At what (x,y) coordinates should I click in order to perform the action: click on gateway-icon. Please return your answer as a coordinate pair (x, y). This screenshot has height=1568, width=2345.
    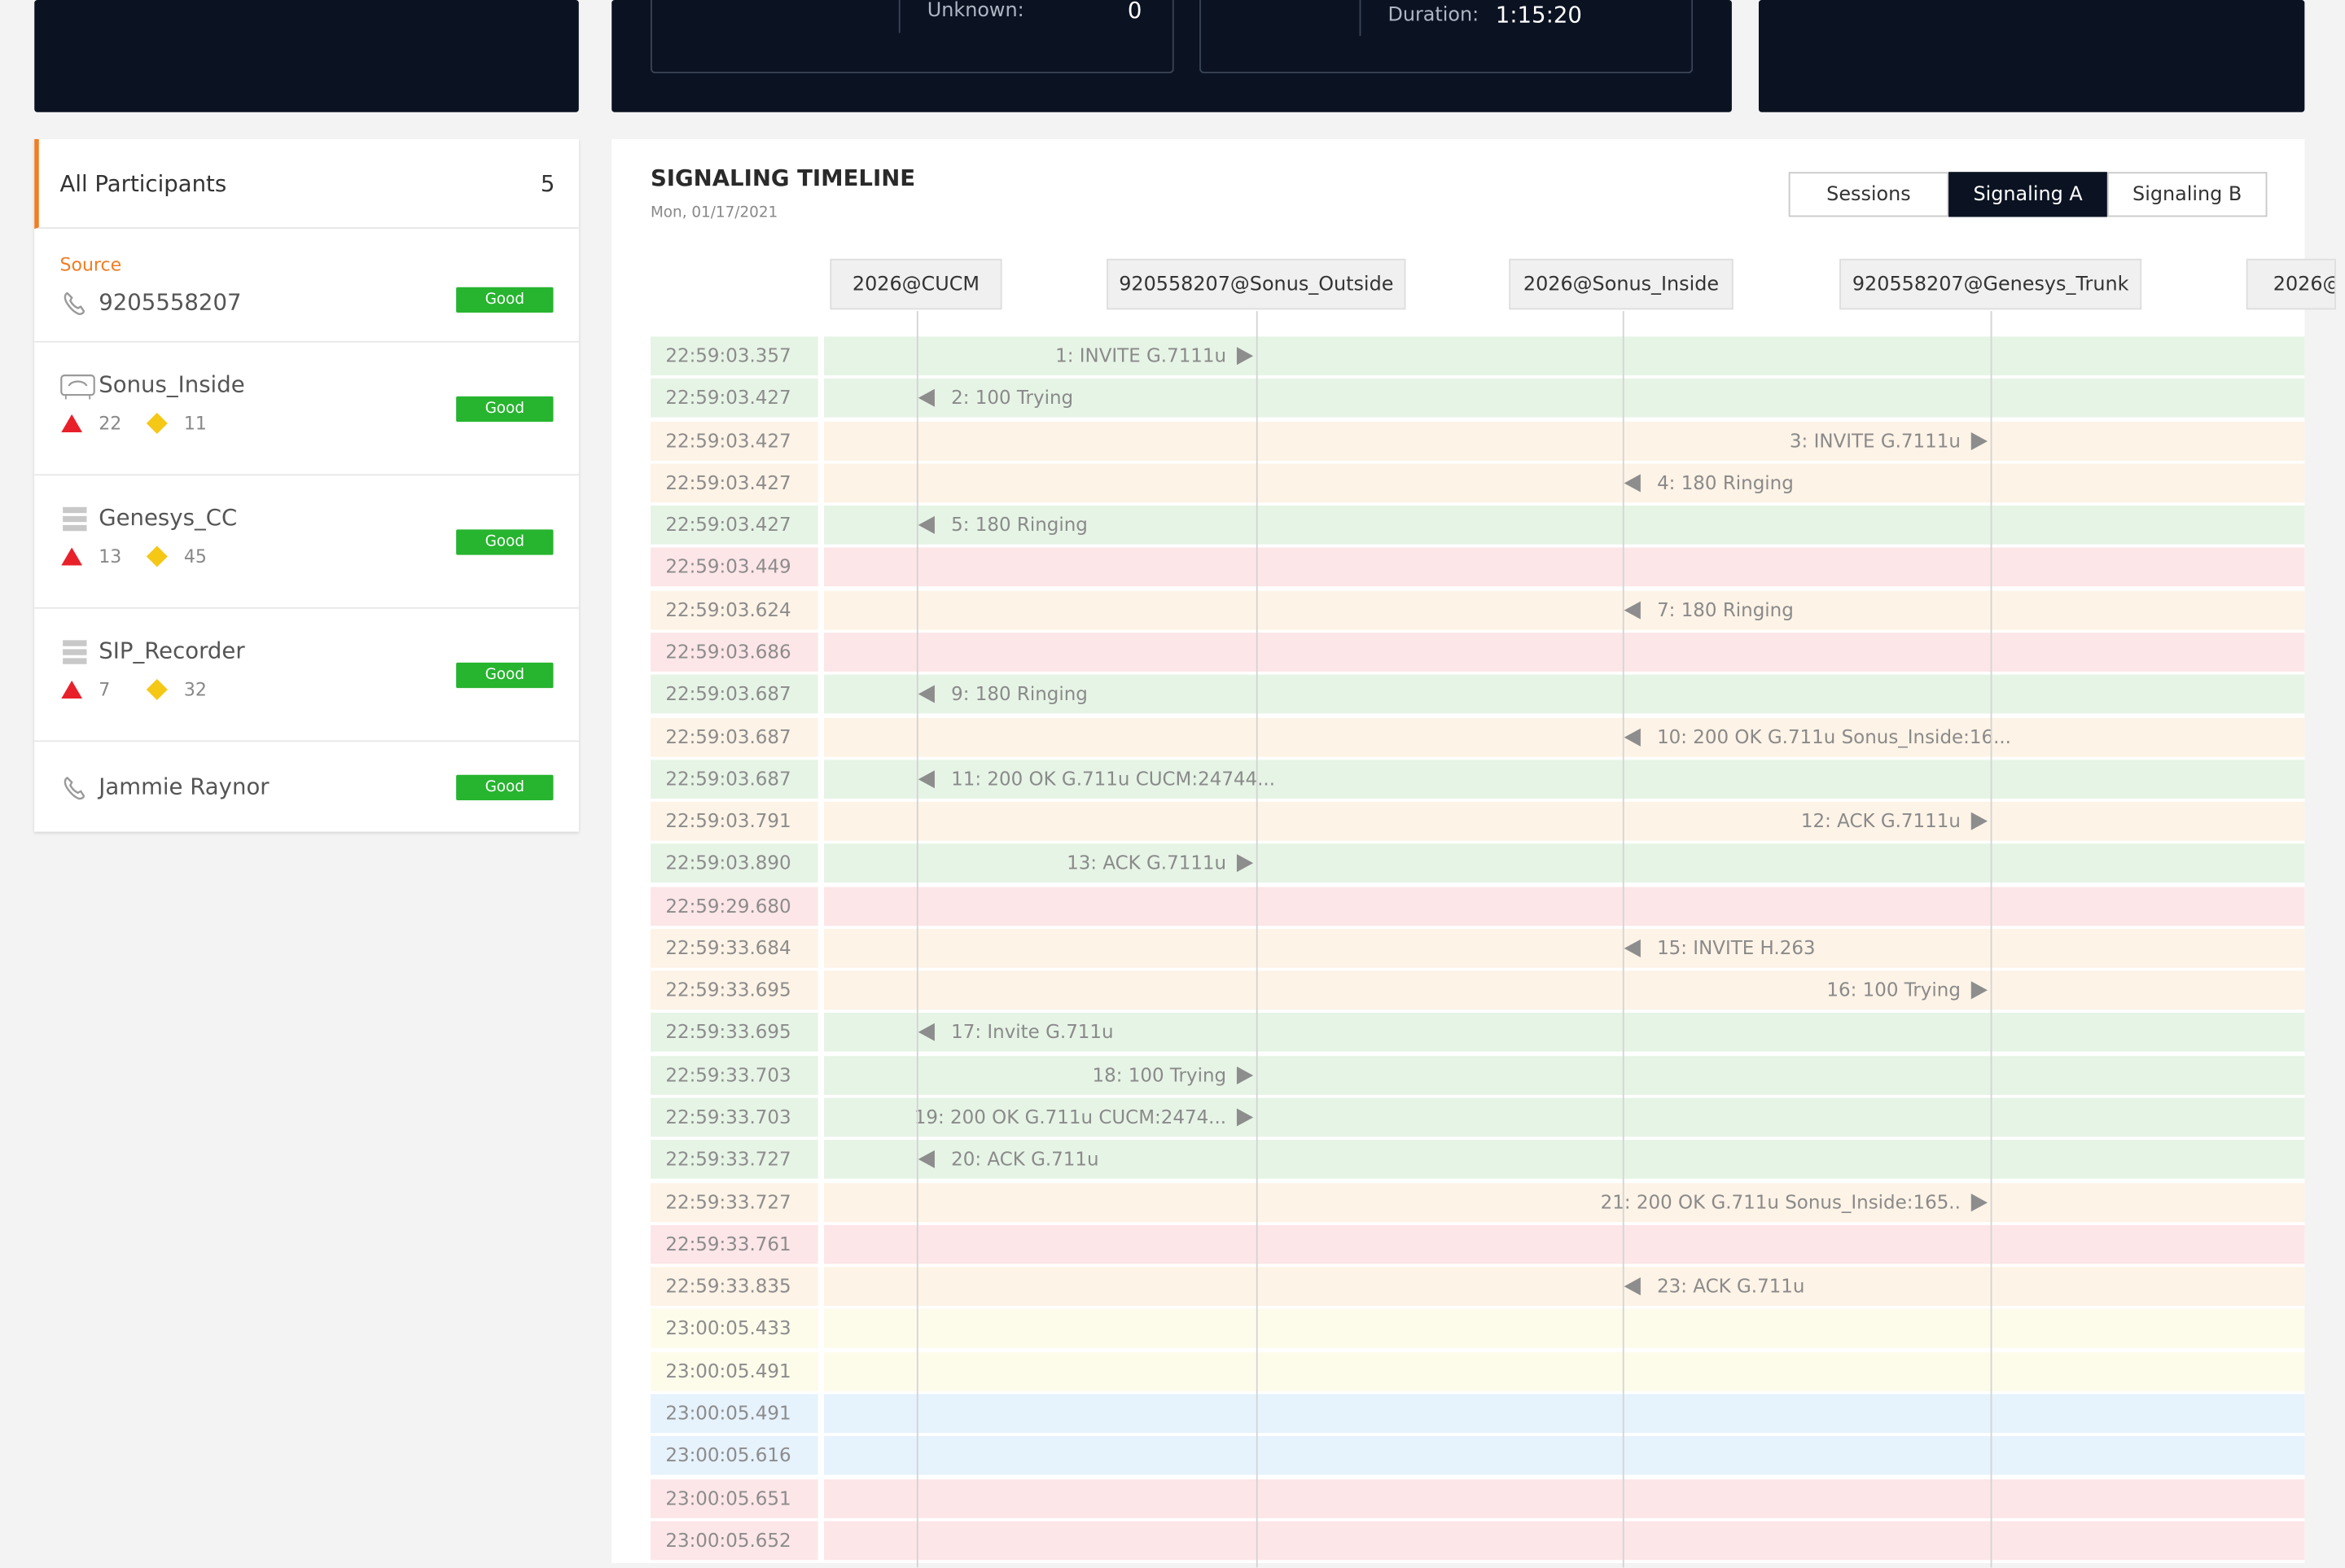
    Looking at the image, I should click on (78, 387).